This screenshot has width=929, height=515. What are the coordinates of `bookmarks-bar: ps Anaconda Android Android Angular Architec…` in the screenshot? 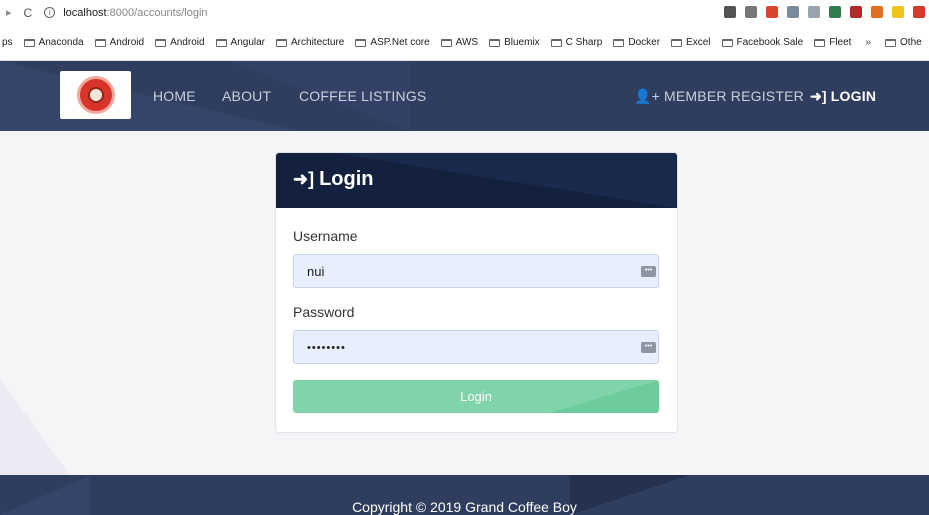 It's located at (464, 43).